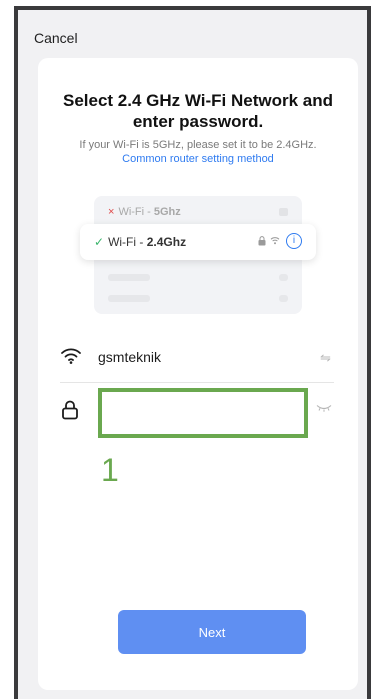 The width and height of the screenshot is (379, 699). What do you see at coordinates (212, 632) in the screenshot?
I see `next-button: Next` at bounding box center [212, 632].